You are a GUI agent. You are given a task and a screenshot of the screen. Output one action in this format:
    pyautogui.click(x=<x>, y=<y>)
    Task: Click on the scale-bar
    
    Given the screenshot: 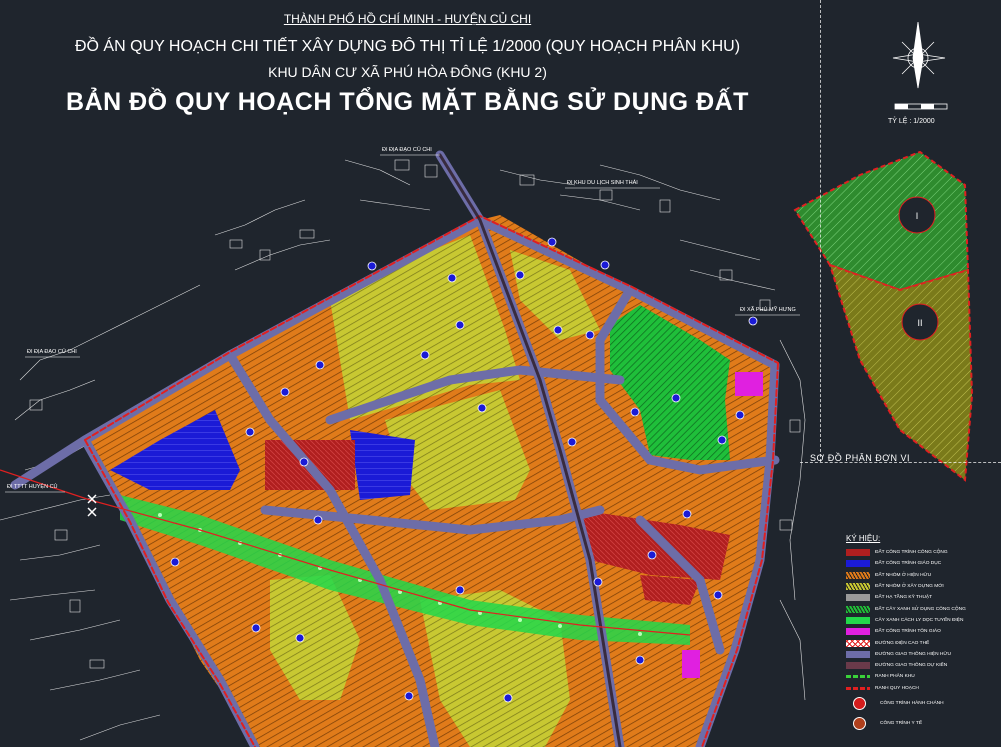 What is the action you would take?
    pyautogui.click(x=921, y=106)
    